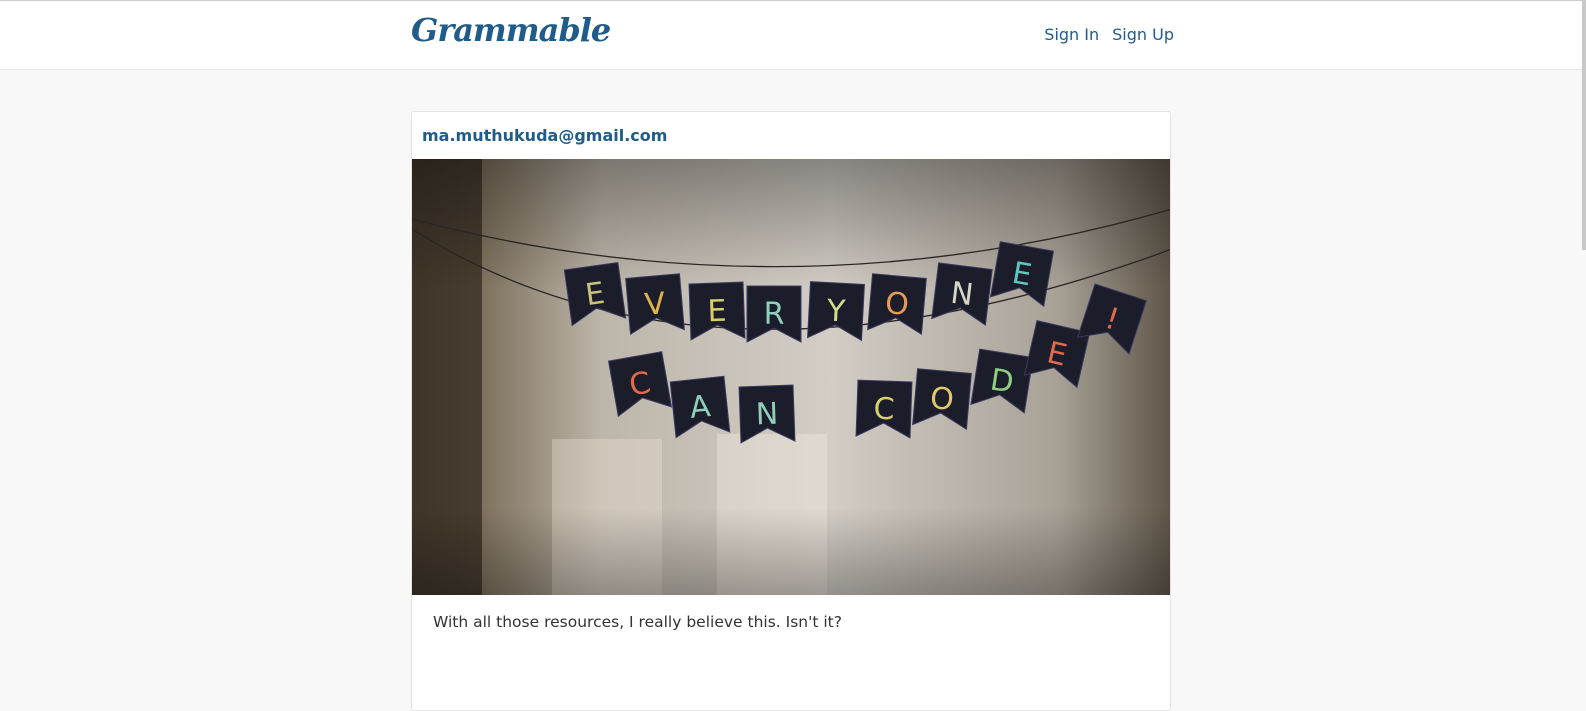  What do you see at coordinates (700, 407) in the screenshot?
I see `svg-text: A` at bounding box center [700, 407].